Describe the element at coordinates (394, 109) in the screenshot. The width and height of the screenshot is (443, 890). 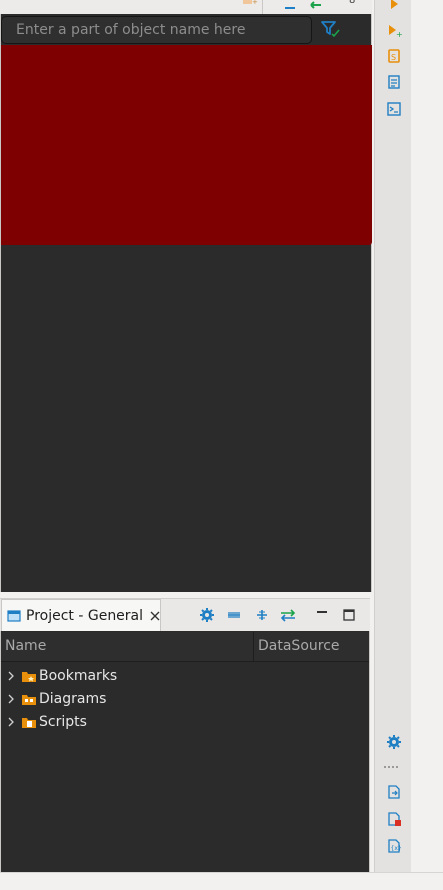
I see `console-icon` at that location.